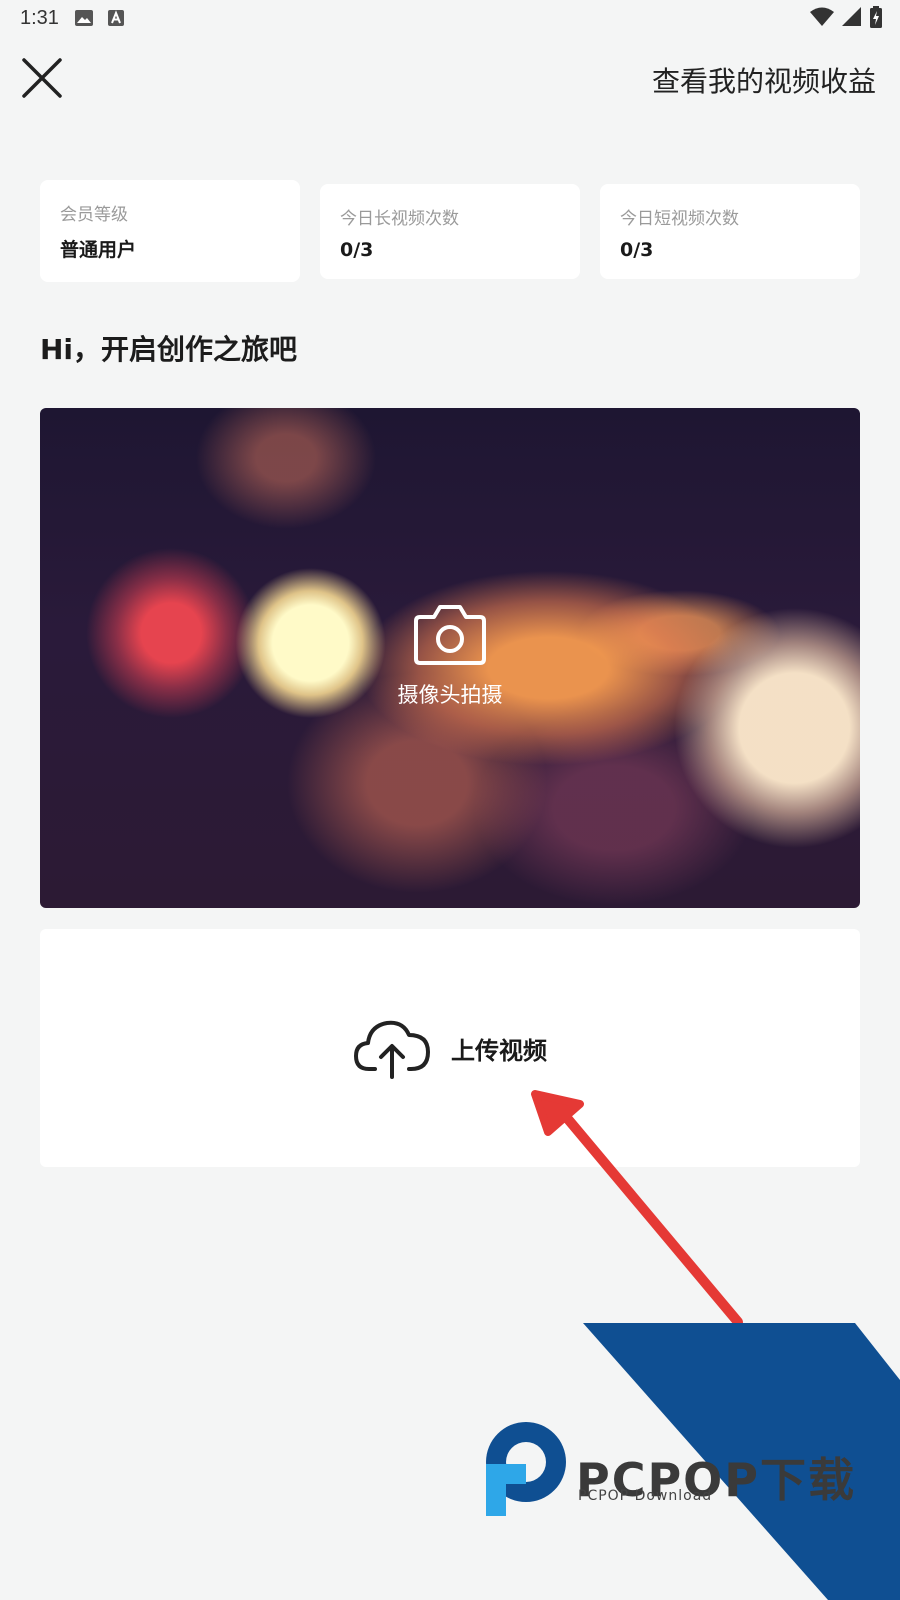 This screenshot has width=900, height=1600. I want to click on camera-capture-content: 摄像头拍摄, so click(450, 656).